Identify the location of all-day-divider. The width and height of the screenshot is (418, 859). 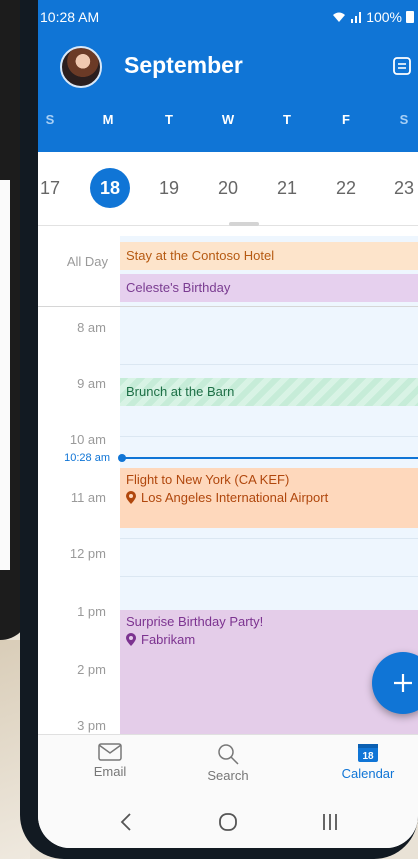
(228, 306).